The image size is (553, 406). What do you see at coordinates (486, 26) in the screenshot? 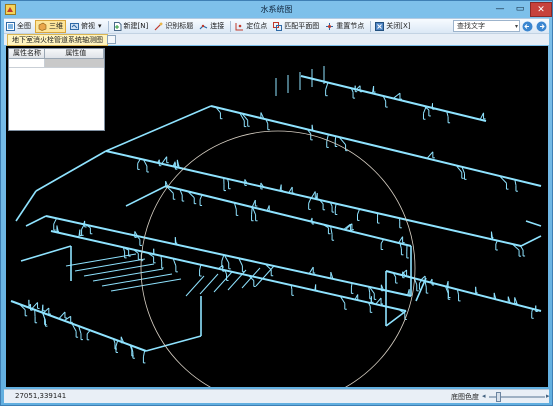
I see `search-input: 查找文字 ▾` at bounding box center [486, 26].